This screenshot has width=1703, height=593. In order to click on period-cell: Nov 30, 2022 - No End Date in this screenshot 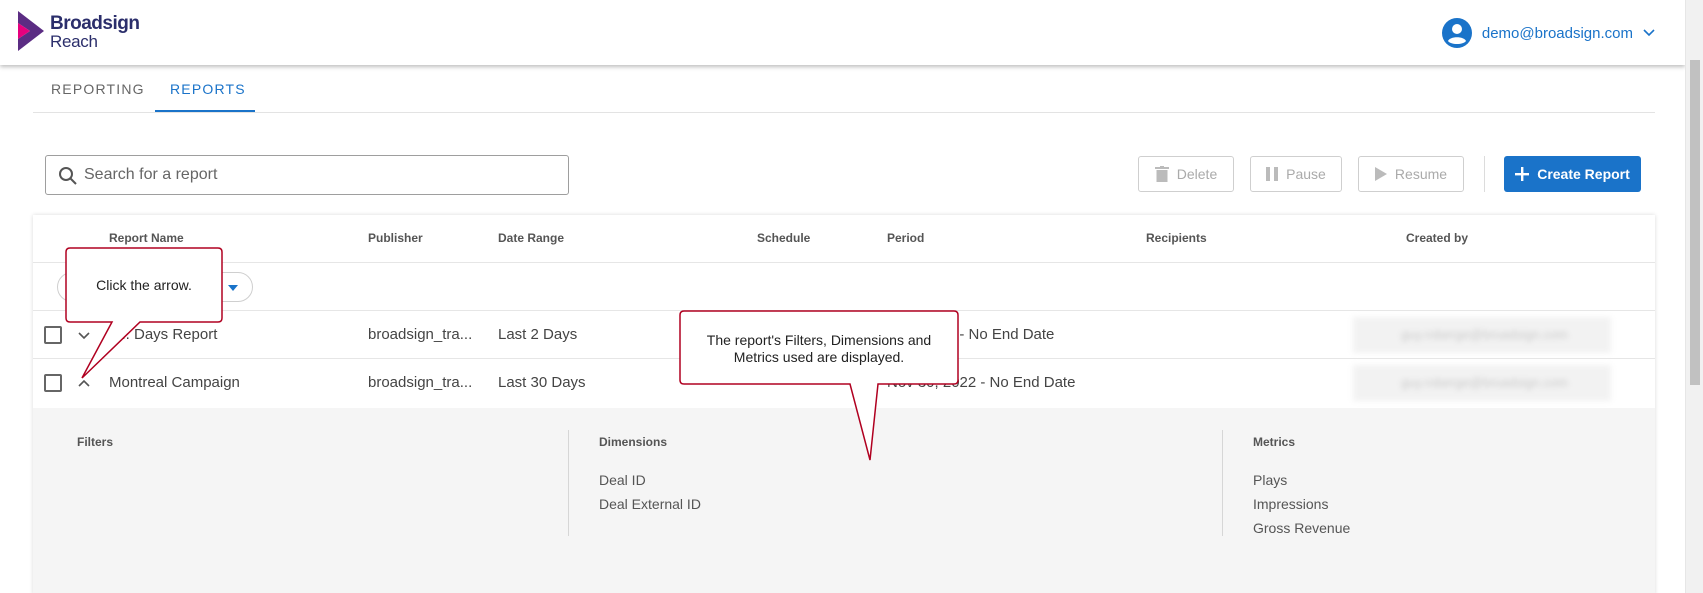, I will do `click(981, 382)`.